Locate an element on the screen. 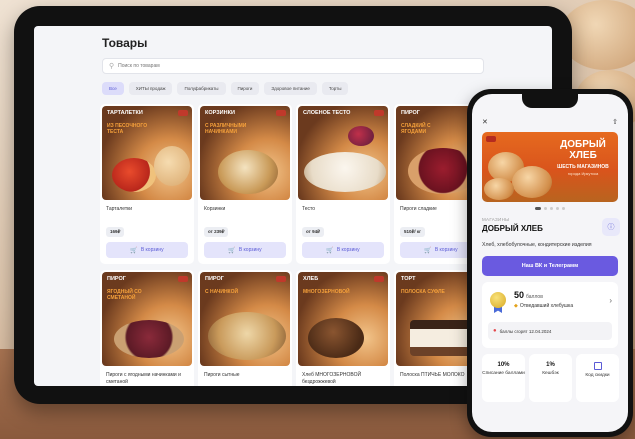 The width and height of the screenshot is (635, 439). fire-icon: ● is located at coordinates (495, 331).